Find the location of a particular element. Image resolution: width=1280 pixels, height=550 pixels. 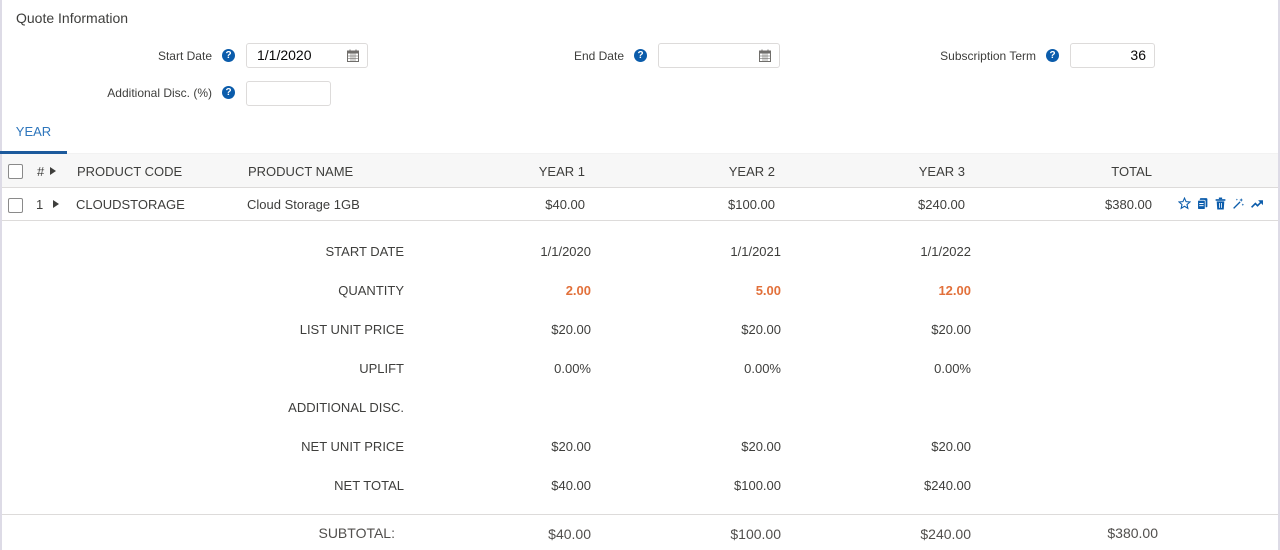

detail-label-net-unit-price: NET UNIT PRICE is located at coordinates (352, 446).